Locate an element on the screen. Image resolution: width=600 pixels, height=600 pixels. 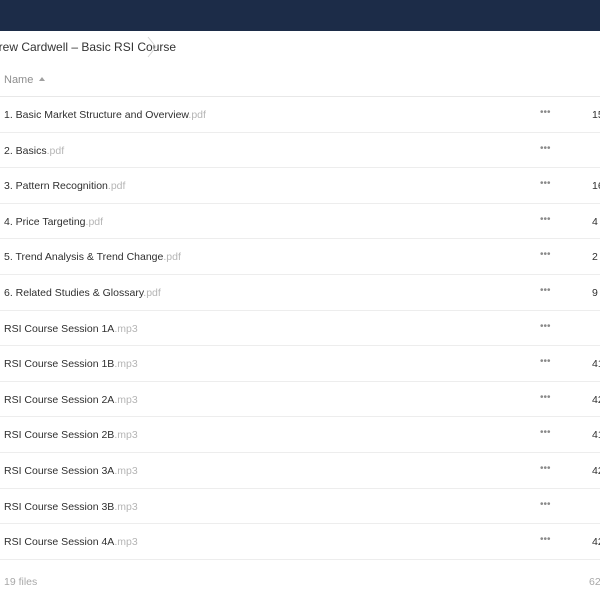
file-row: RSI Course Session 2B.mp3 ••• 41 is located at coordinates (300, 435).